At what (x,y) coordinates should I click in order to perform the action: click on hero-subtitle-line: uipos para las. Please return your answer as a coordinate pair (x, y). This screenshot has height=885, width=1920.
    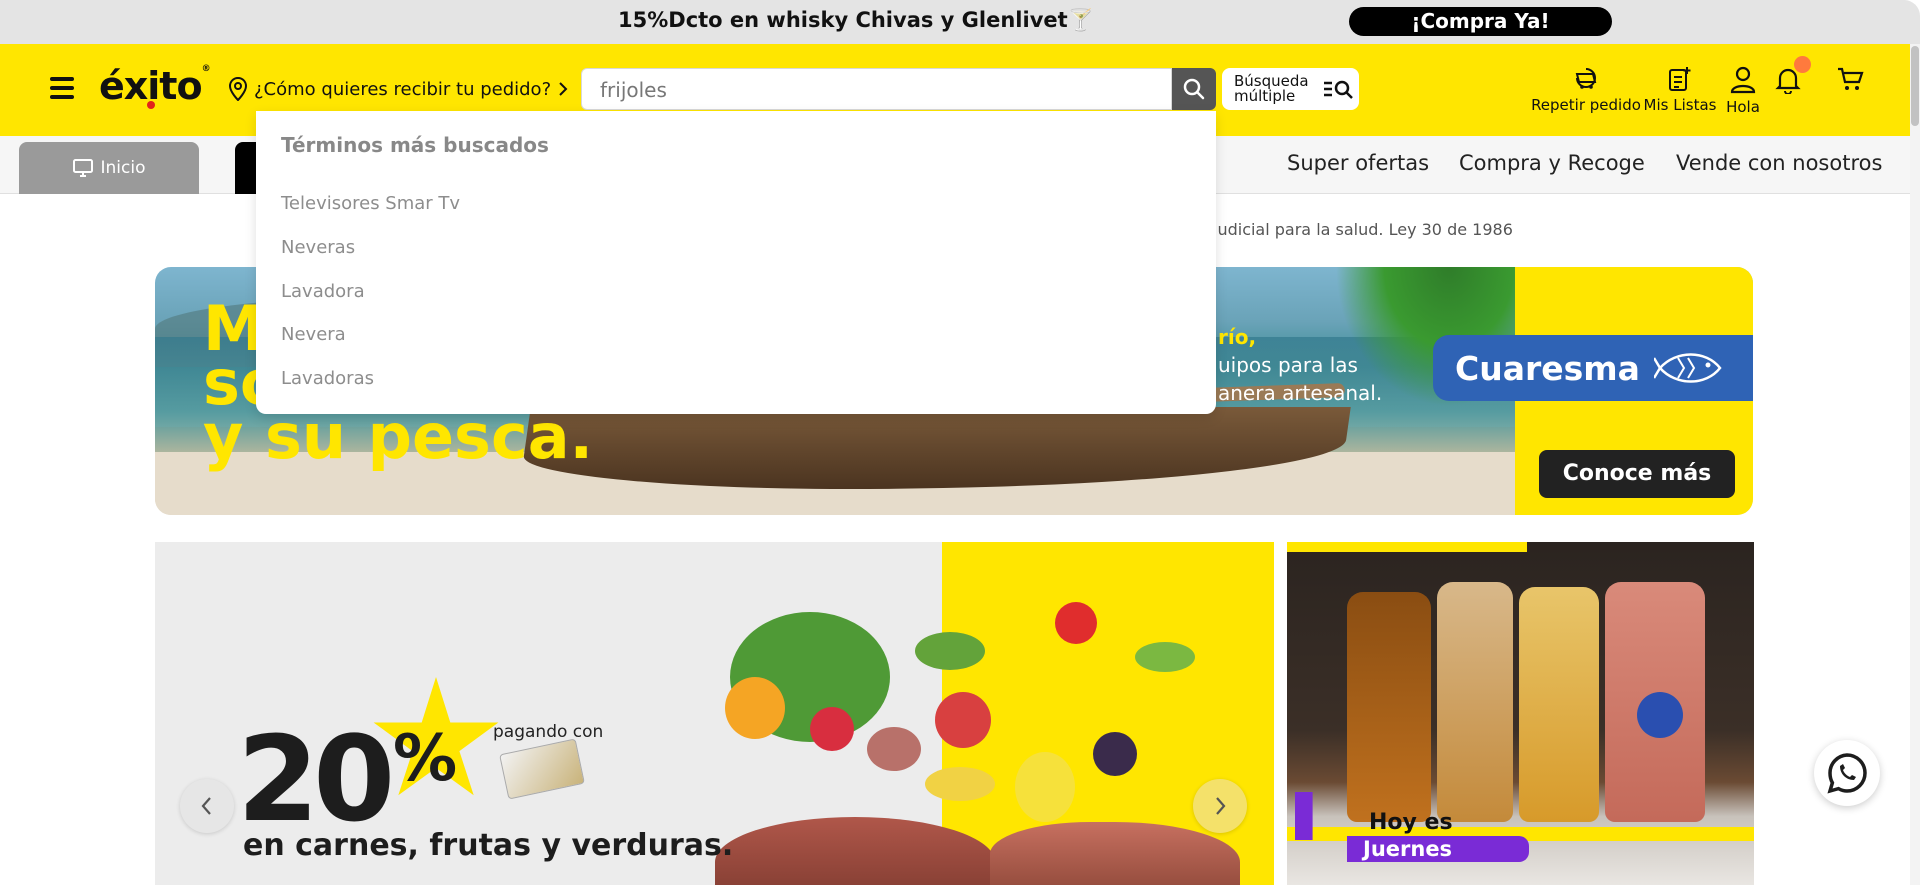
    Looking at the image, I should click on (1288, 365).